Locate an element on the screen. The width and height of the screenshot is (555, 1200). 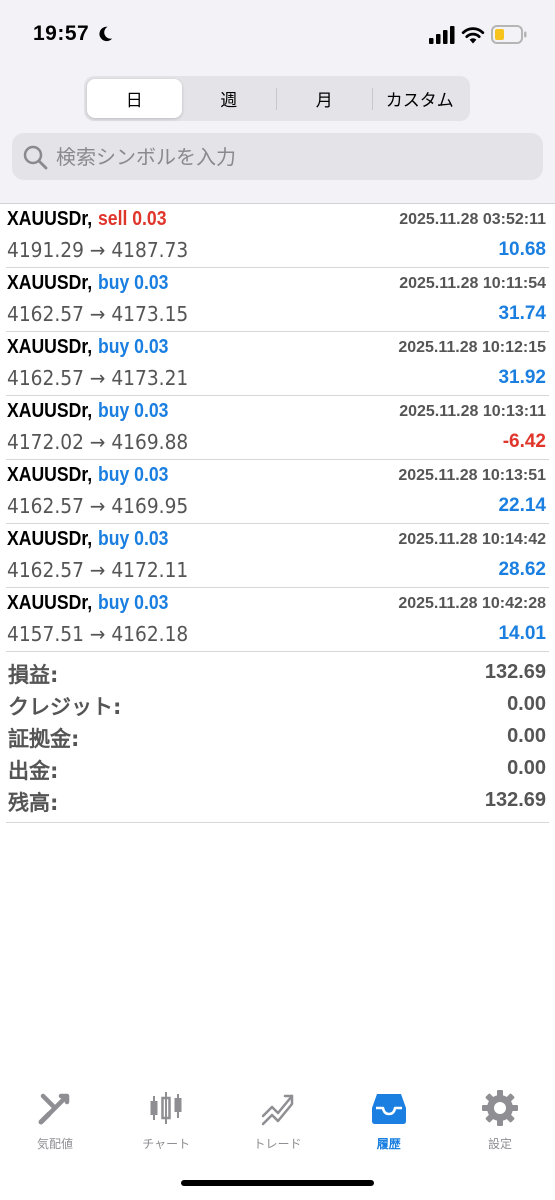
summary-row: 出金: 0.00 is located at coordinates (277, 768).